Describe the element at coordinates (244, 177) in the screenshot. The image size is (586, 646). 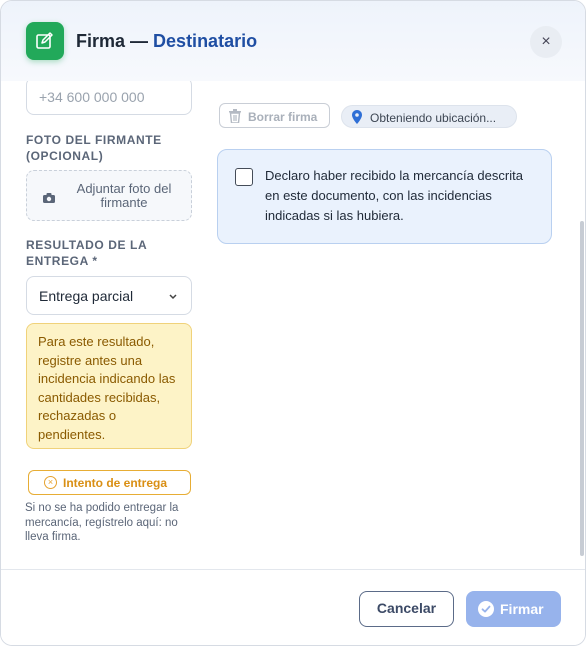
I see `declaration-checkbox` at that location.